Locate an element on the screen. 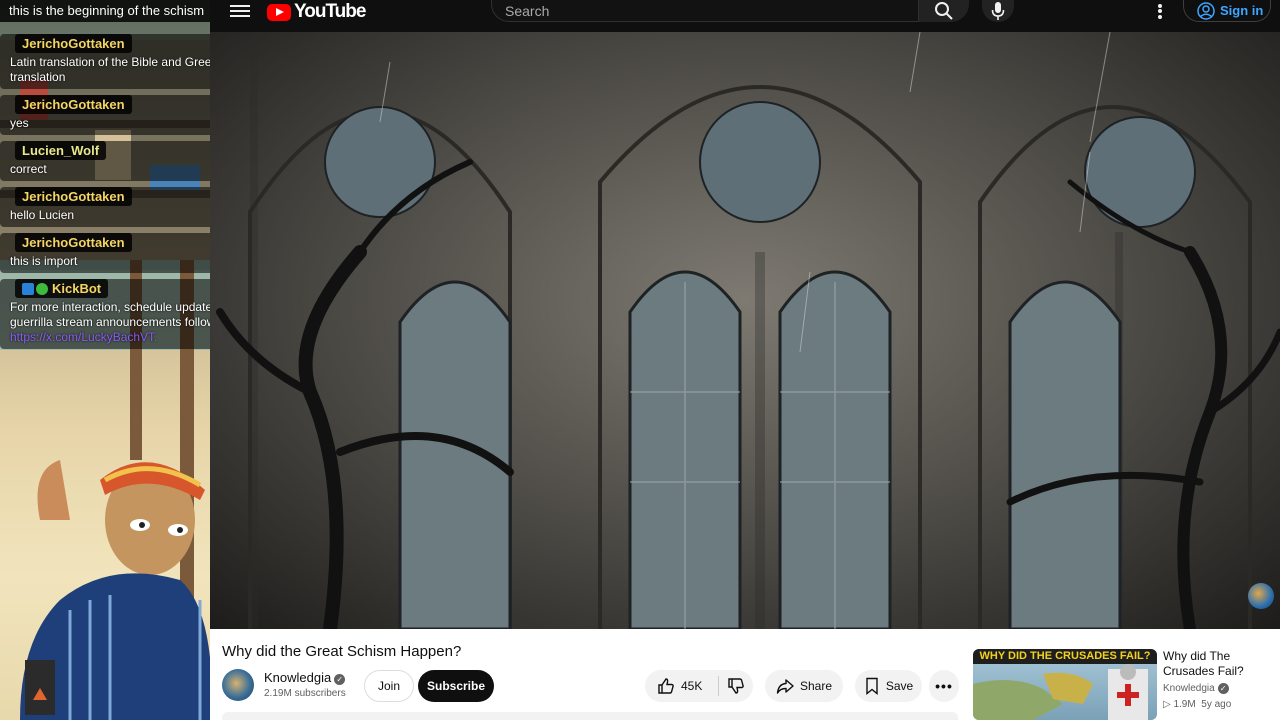 The height and width of the screenshot is (720, 1280). recommended-title: Why did The Crusades Fail? is located at coordinates (1218, 664).